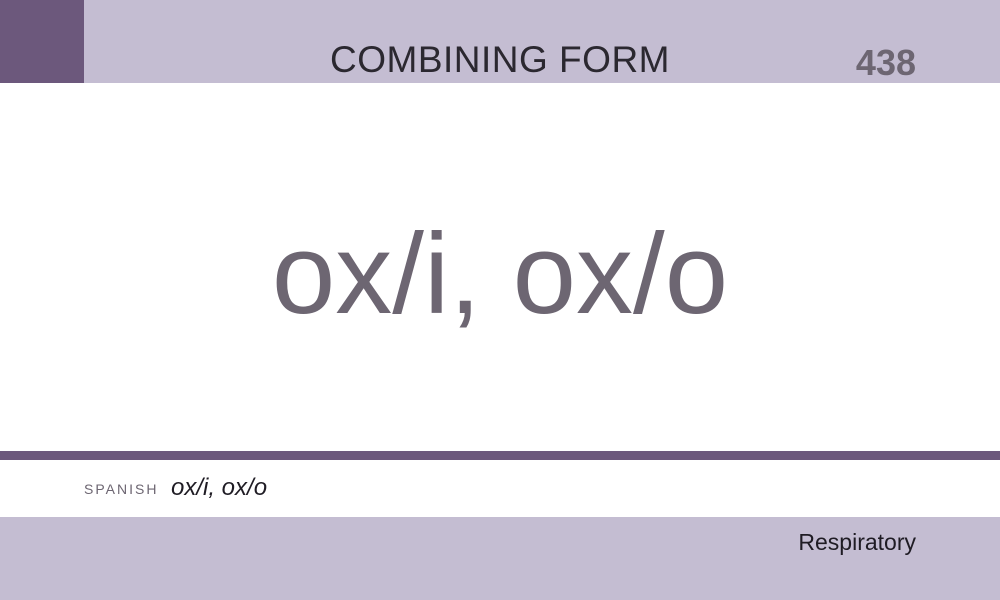 This screenshot has width=1000, height=600. Describe the element at coordinates (500, 558) in the screenshot. I see `footer-band: Respiratory` at that location.